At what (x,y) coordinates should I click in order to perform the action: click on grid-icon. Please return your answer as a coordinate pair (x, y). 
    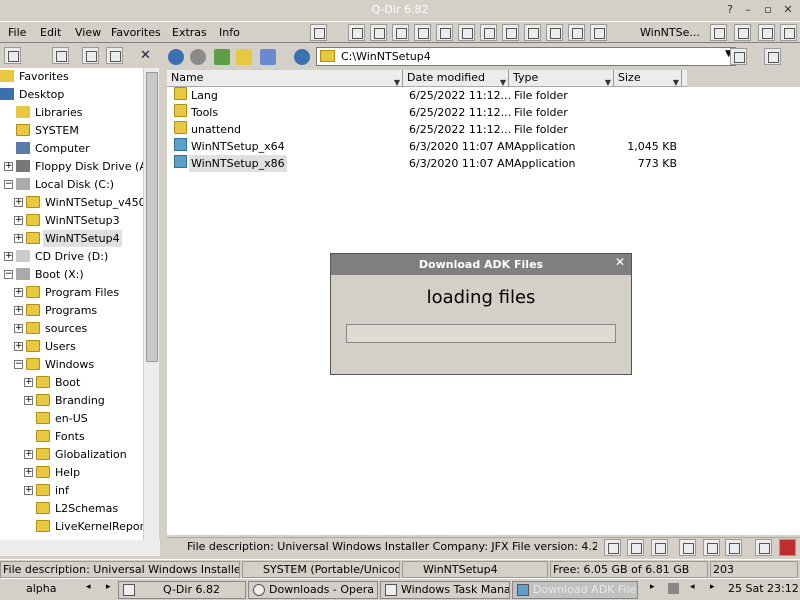
    Looking at the image, I should click on (60, 55).